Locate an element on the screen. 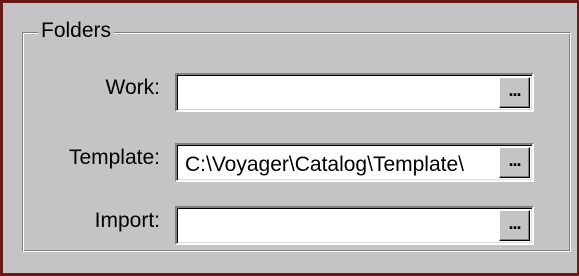 Image resolution: width=579 pixels, height=276 pixels. template-folder-label: Template: is located at coordinates (114, 157).